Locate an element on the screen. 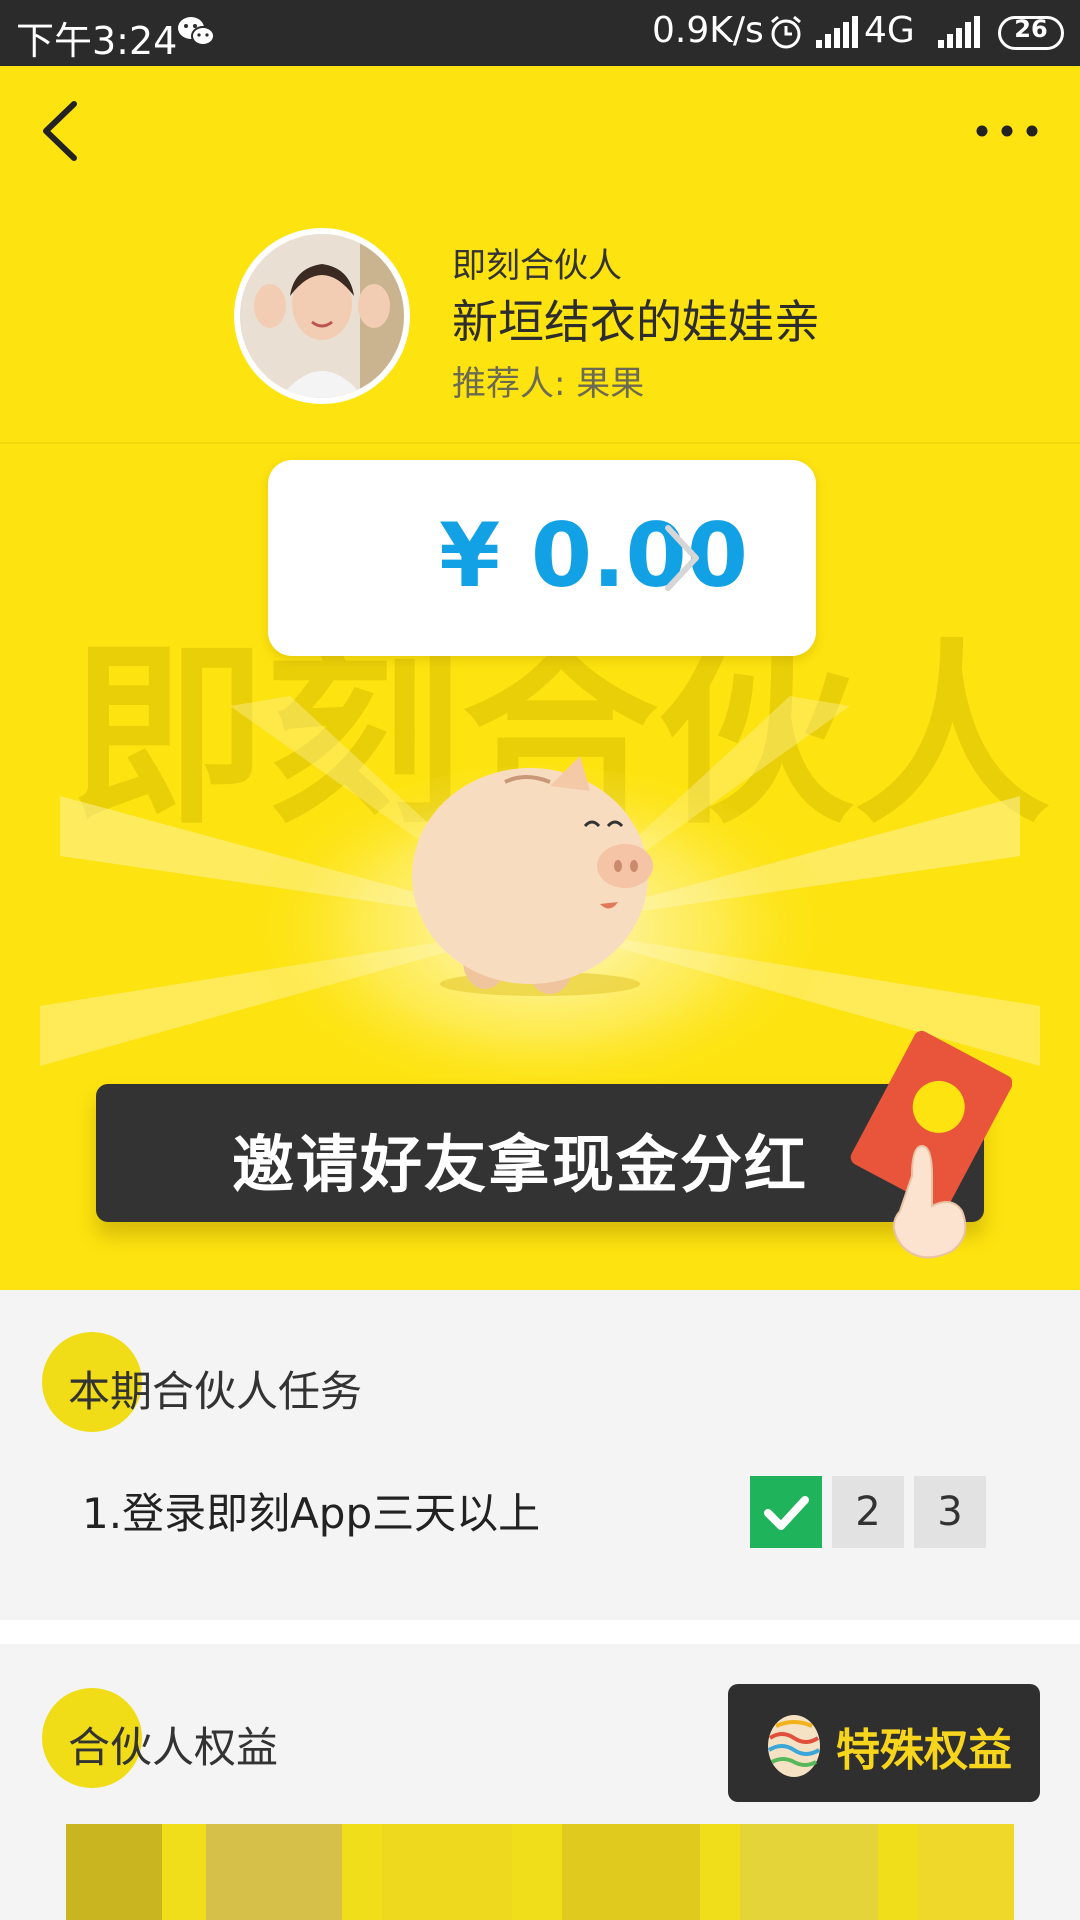  status-time: 下午3:24 is located at coordinates (97, 41).